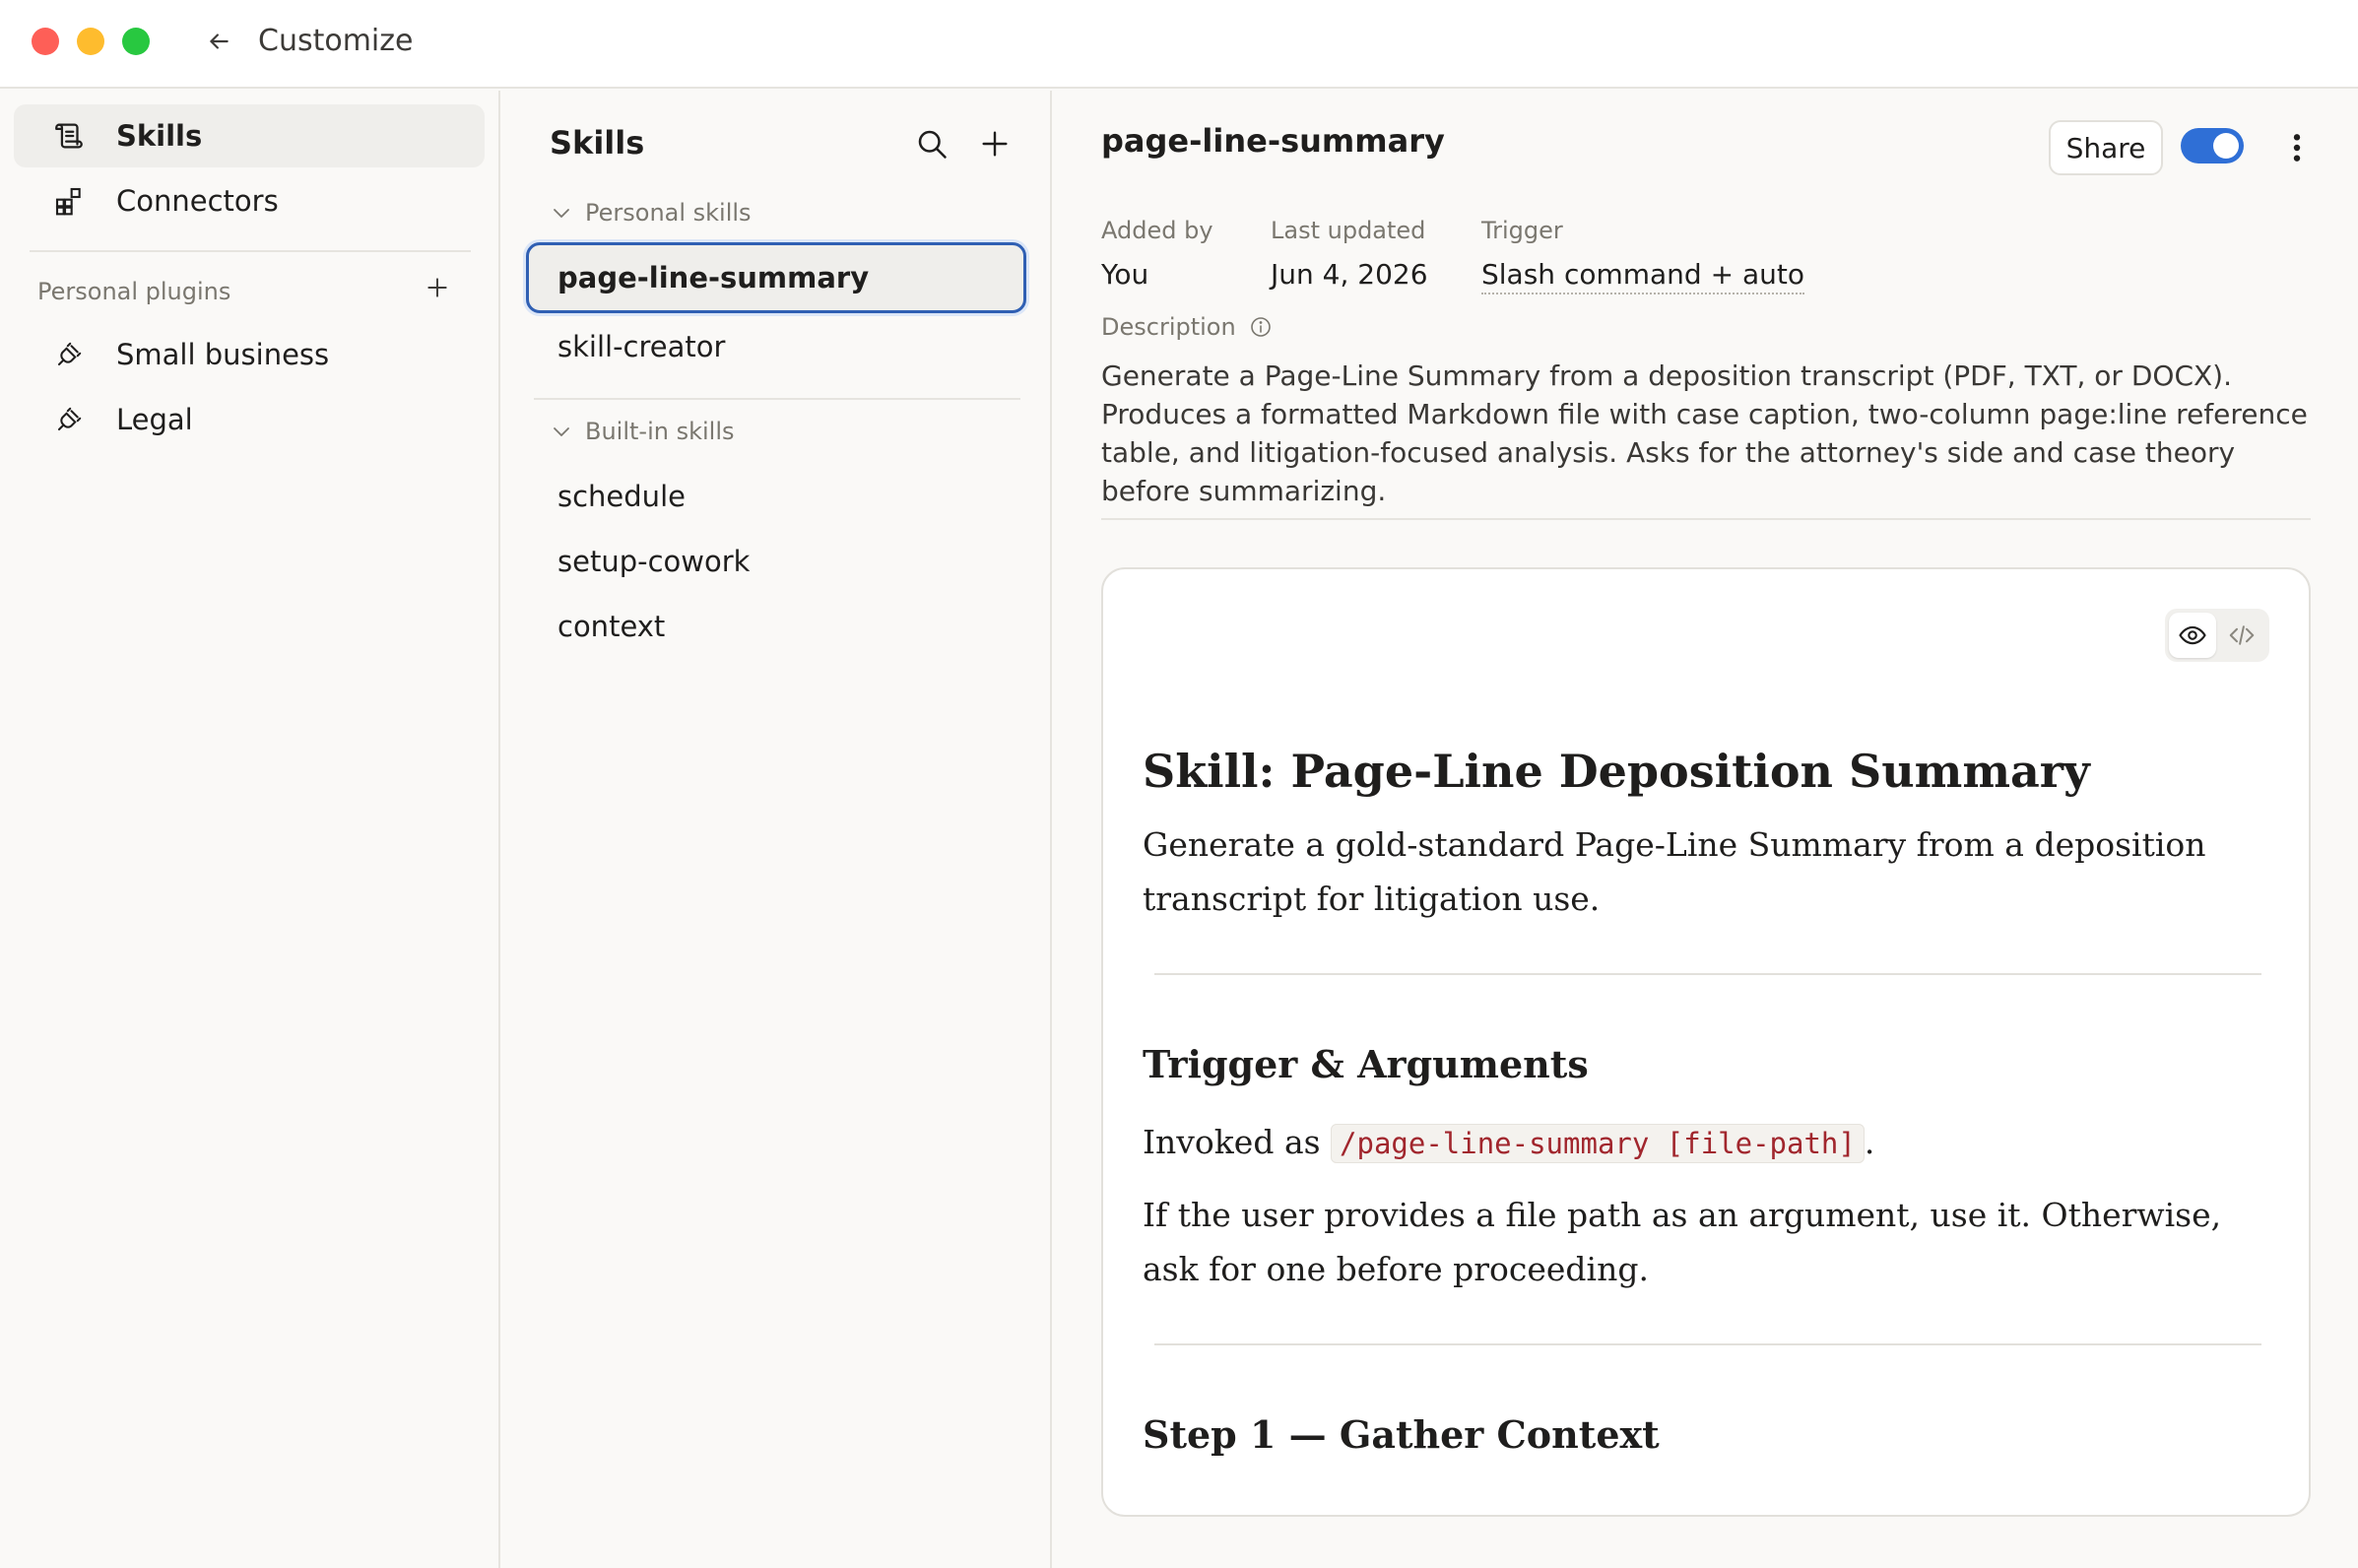 The image size is (2358, 1568). What do you see at coordinates (1179, 44) in the screenshot?
I see `title-bar: Customize` at bounding box center [1179, 44].